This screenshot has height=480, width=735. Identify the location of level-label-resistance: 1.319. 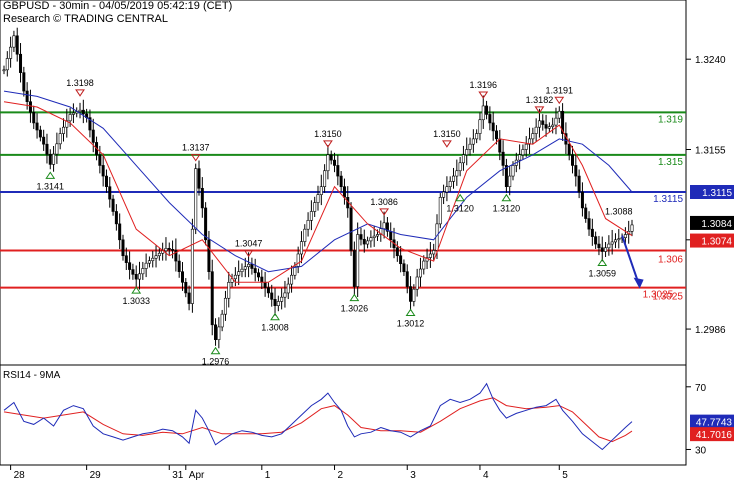
(670, 119).